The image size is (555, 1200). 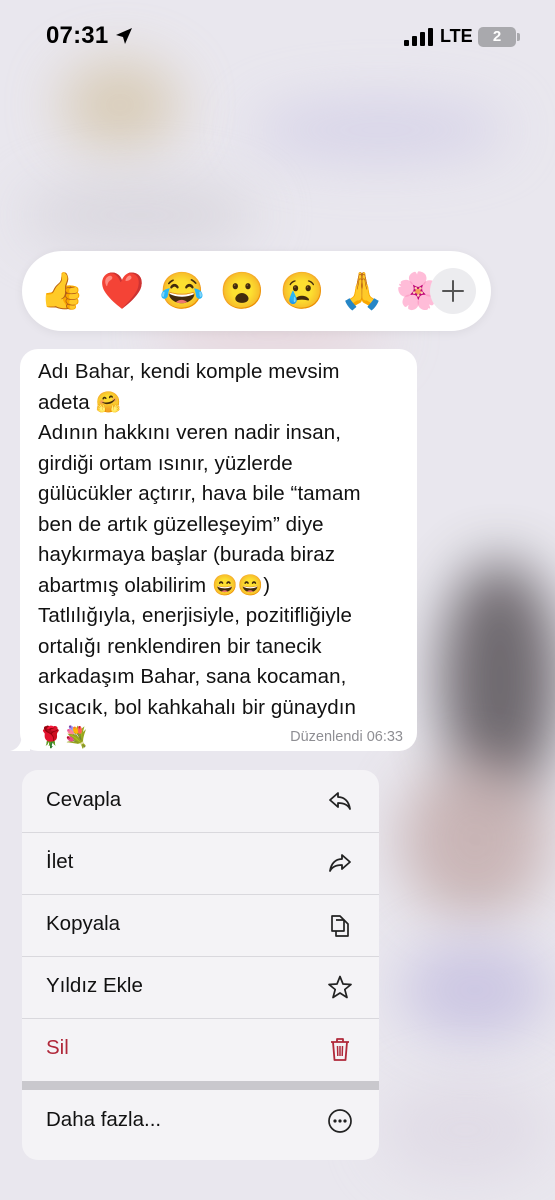 What do you see at coordinates (62, 291) in the screenshot?
I see `reaction-thumbs-up: 👍` at bounding box center [62, 291].